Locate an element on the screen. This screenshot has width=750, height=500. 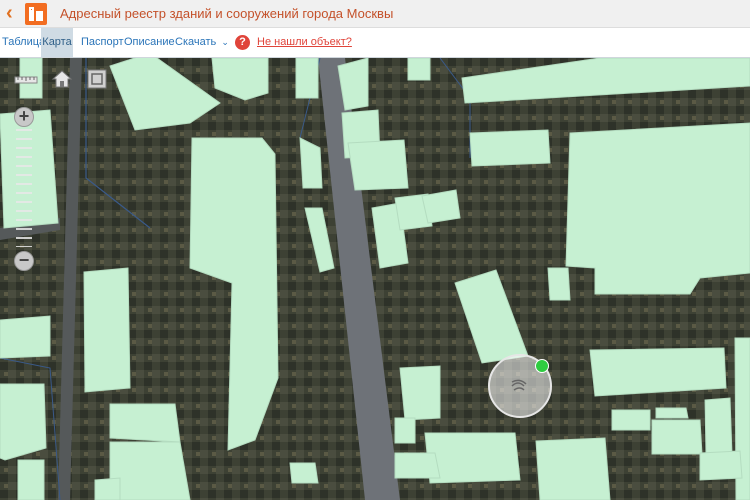
tab-table: Таблица is located at coordinates (23, 42).